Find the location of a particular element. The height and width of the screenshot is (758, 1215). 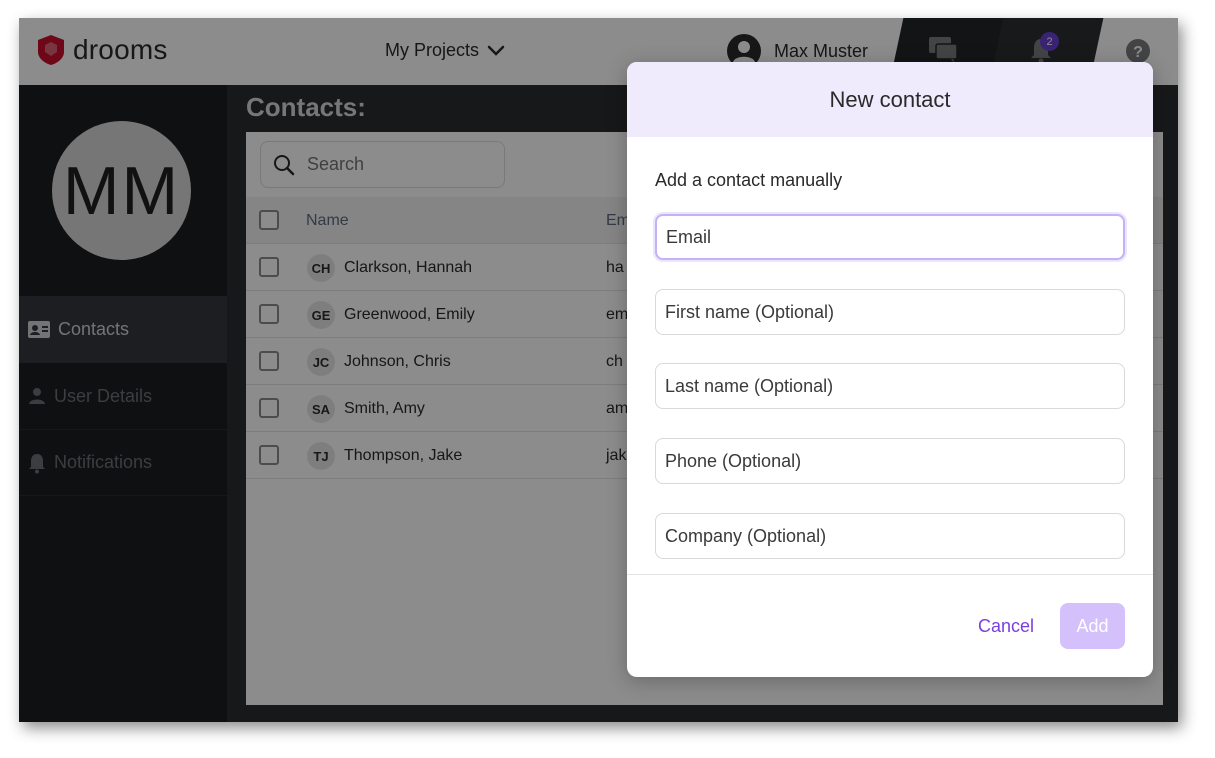

phone-field is located at coordinates (890, 461).